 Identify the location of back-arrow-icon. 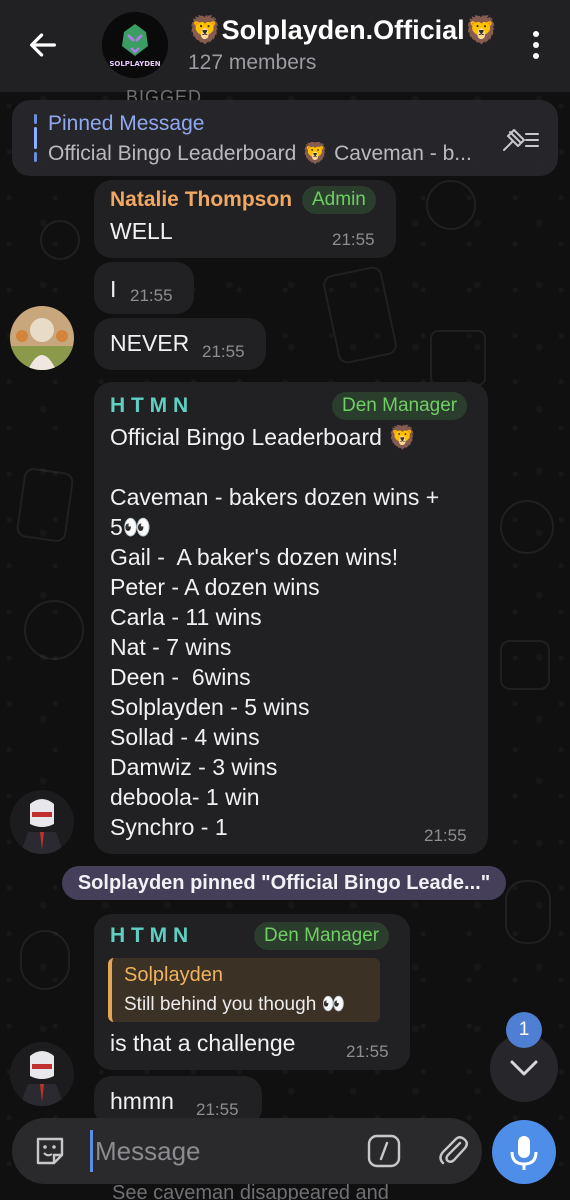
(43, 45).